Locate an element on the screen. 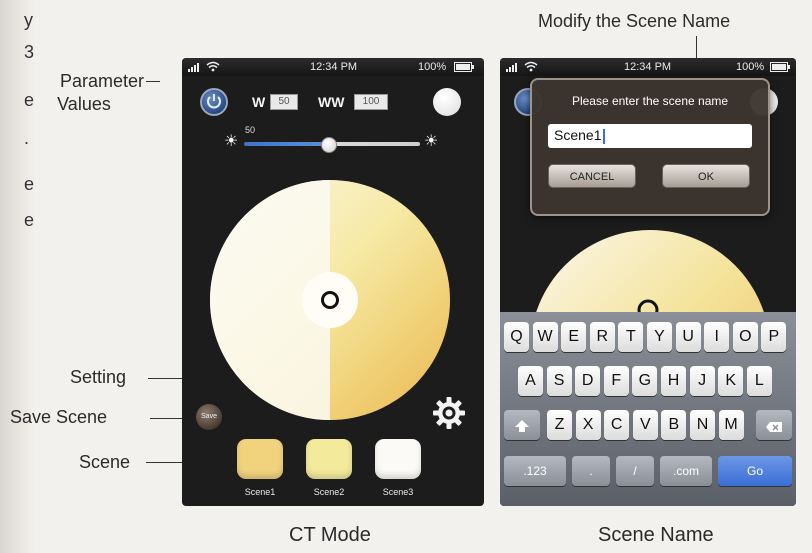 The width and height of the screenshot is (812, 553). cancel-button: CANCEL is located at coordinates (592, 176).